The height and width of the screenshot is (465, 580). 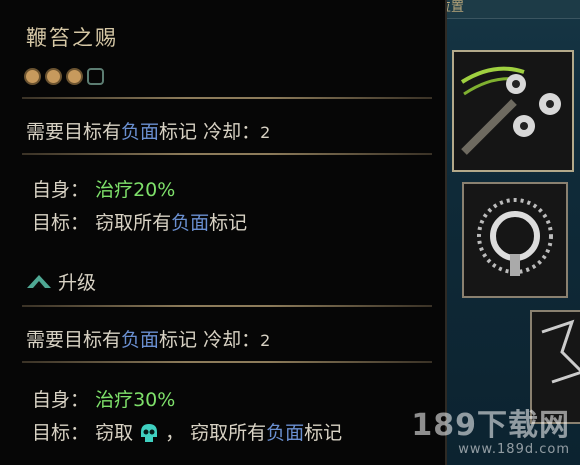 I want to click on skill-slot-flail, so click(x=513, y=111).